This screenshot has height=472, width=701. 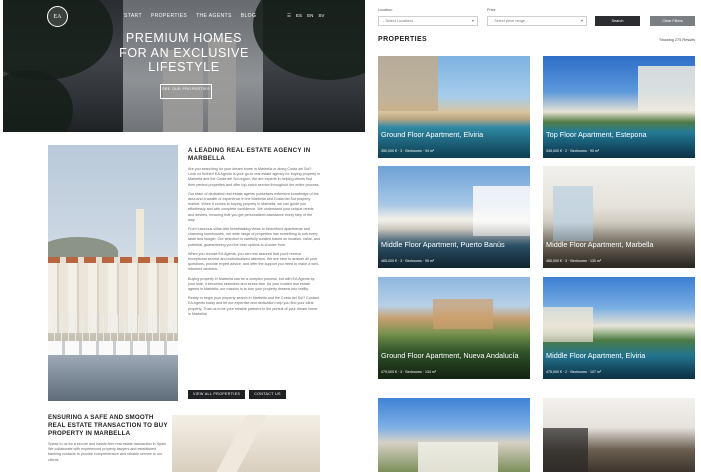 What do you see at coordinates (600, 245) in the screenshot?
I see `card-title: Middle Floor Apartment, Marbella` at bounding box center [600, 245].